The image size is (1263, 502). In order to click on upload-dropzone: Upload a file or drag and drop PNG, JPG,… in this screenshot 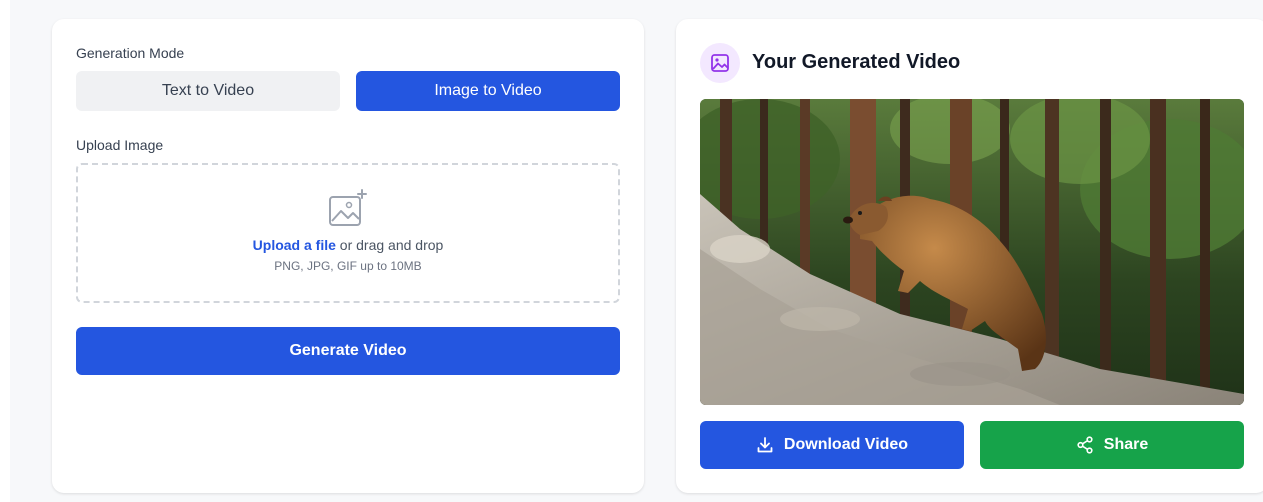, I will do `click(348, 233)`.